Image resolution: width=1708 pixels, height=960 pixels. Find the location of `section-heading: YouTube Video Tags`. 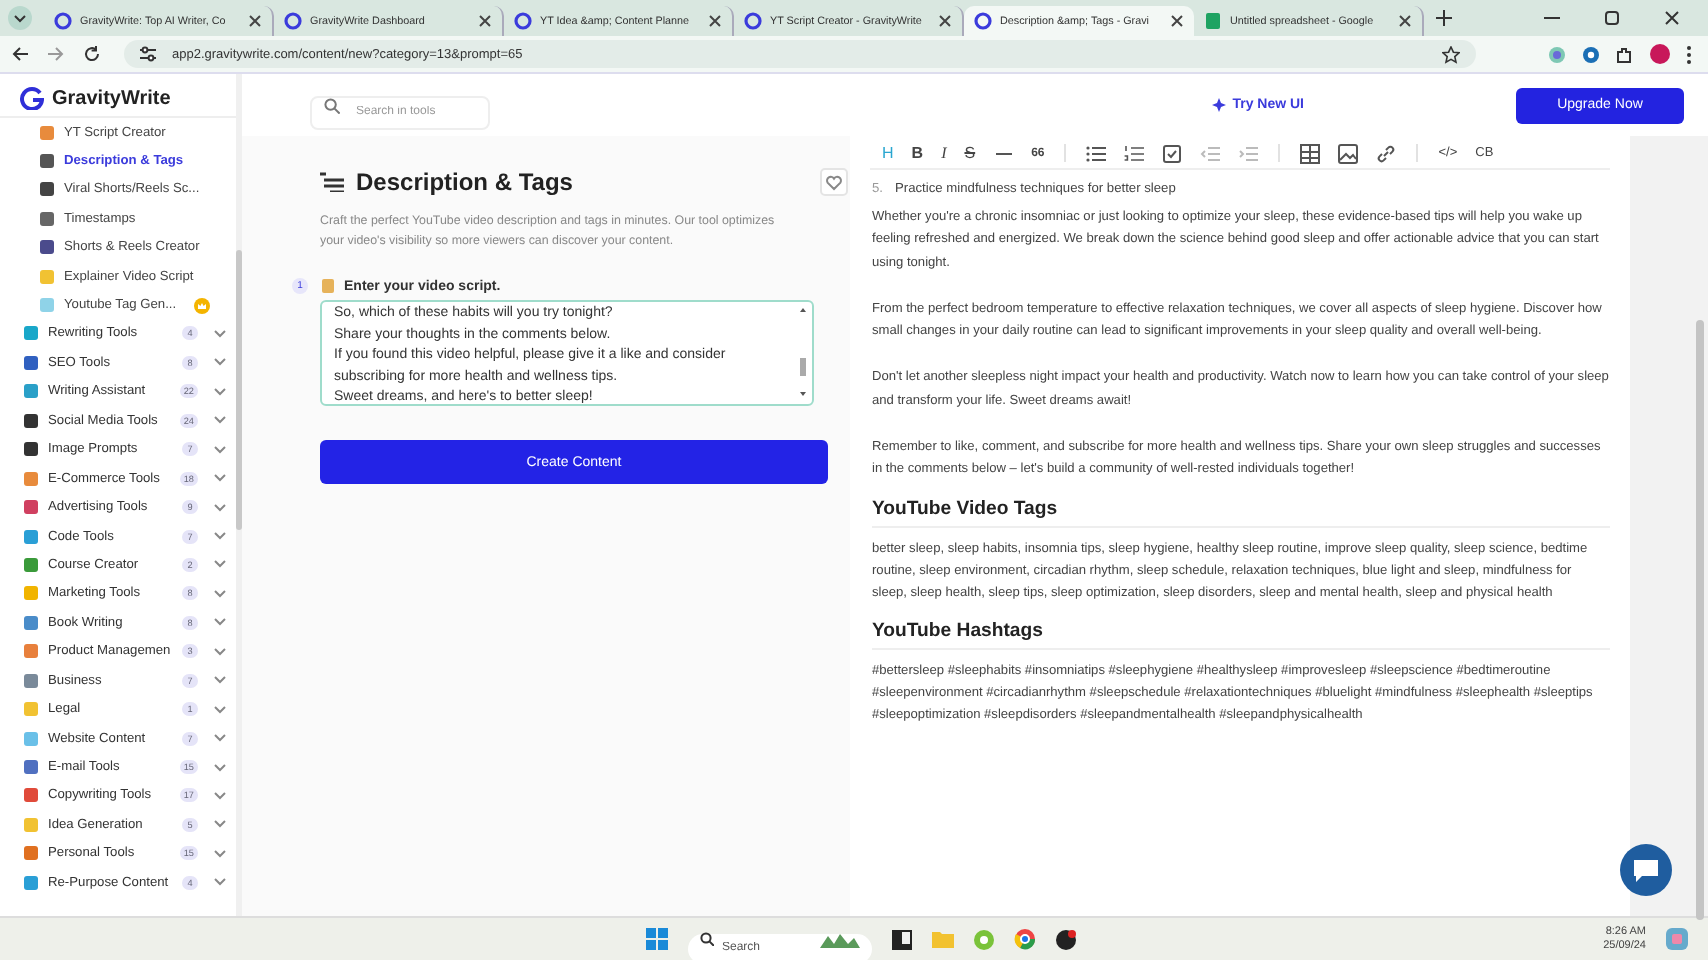

section-heading: YouTube Video Tags is located at coordinates (1241, 512).